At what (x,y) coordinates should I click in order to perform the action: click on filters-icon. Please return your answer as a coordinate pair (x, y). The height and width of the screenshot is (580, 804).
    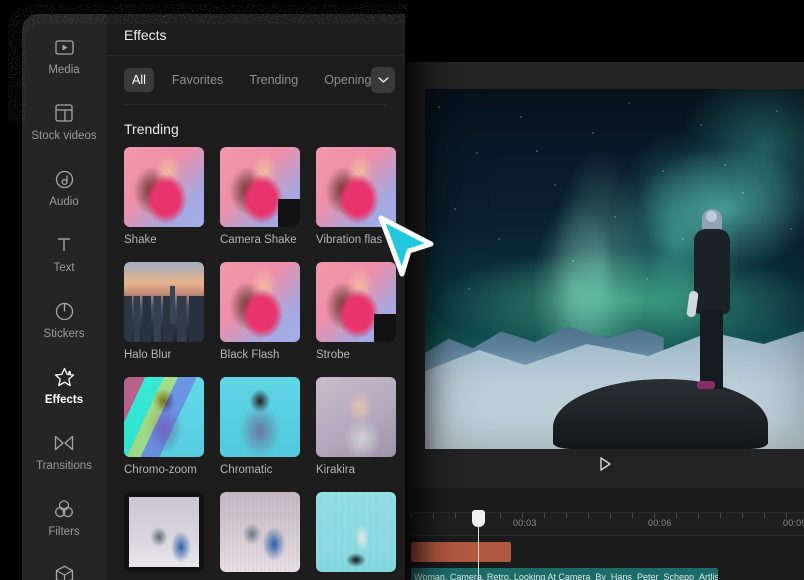
    Looking at the image, I should click on (64, 509).